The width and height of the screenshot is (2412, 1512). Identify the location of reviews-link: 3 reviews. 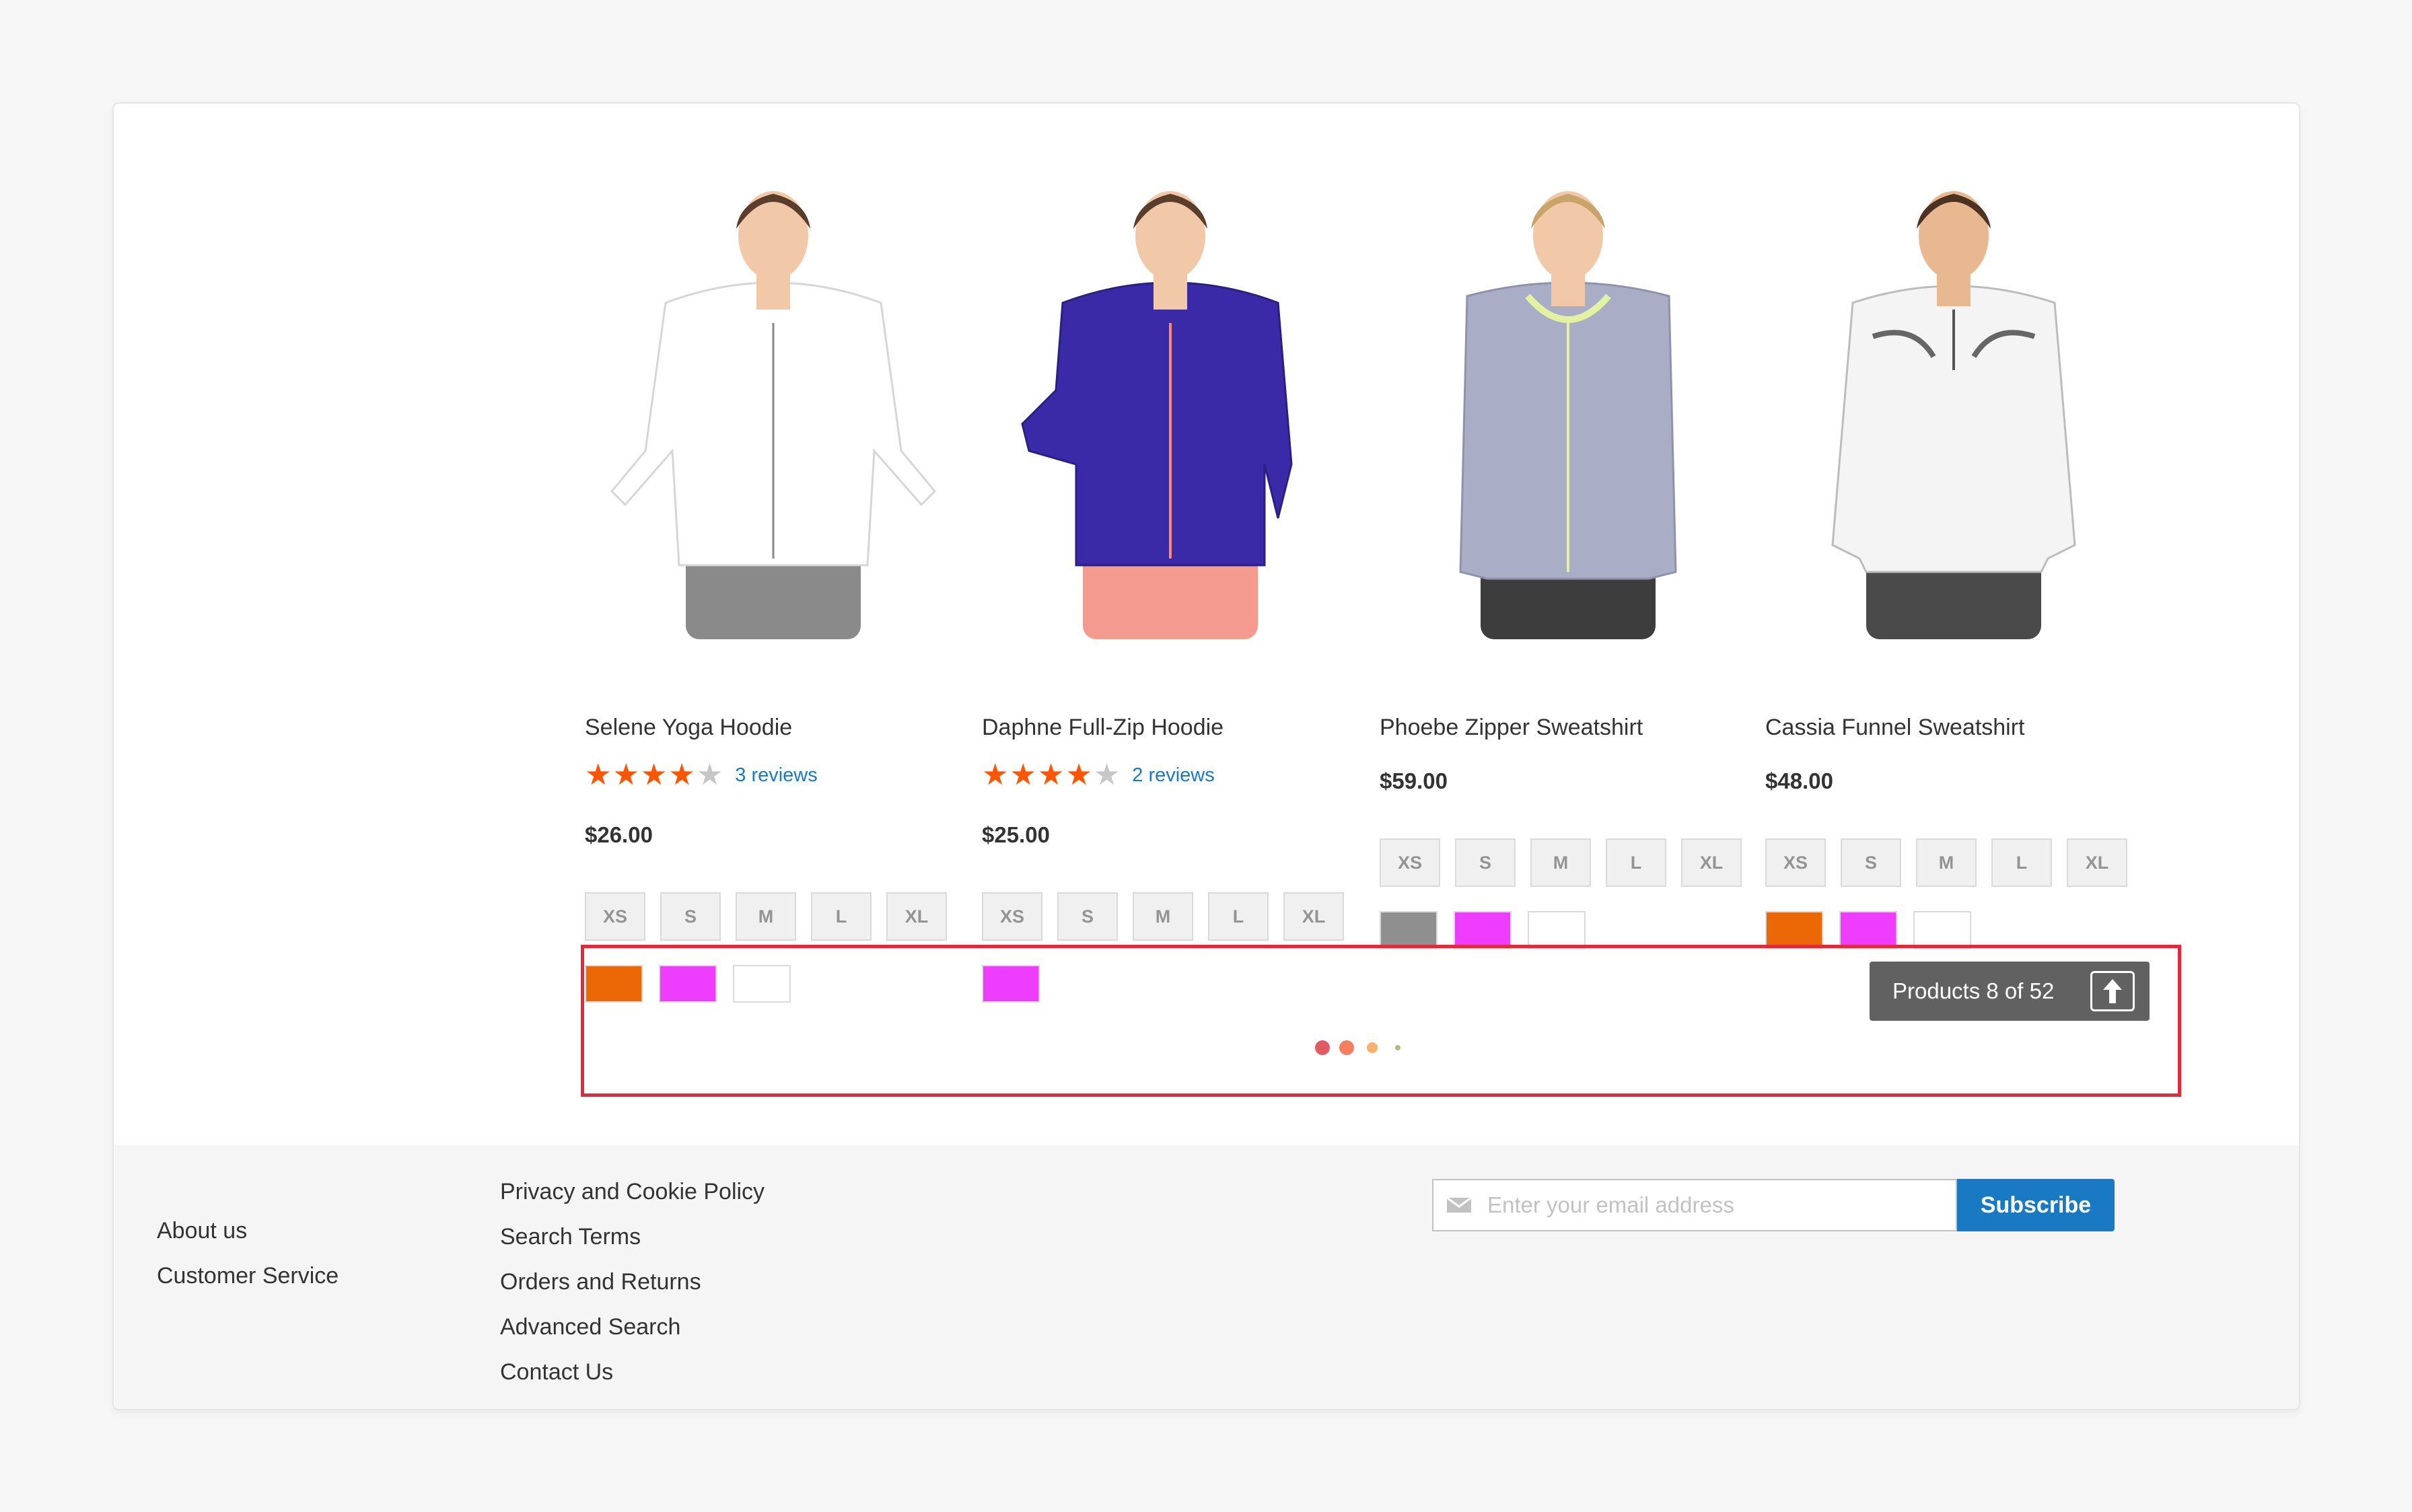
(776, 775).